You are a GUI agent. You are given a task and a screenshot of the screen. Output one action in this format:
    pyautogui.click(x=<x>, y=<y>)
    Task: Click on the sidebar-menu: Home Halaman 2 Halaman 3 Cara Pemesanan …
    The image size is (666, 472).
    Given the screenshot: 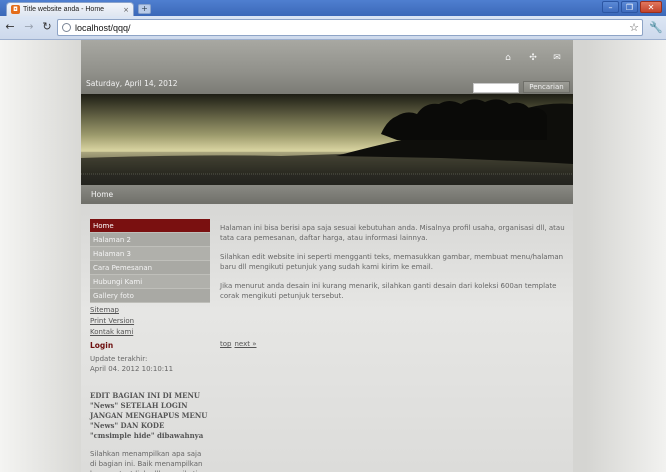 What is the action you would take?
    pyautogui.click(x=150, y=261)
    